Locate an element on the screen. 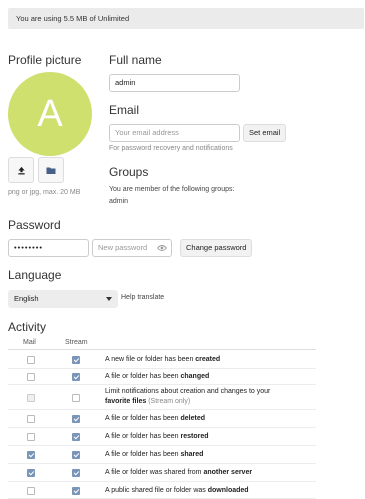  upload-button is located at coordinates (21, 170).